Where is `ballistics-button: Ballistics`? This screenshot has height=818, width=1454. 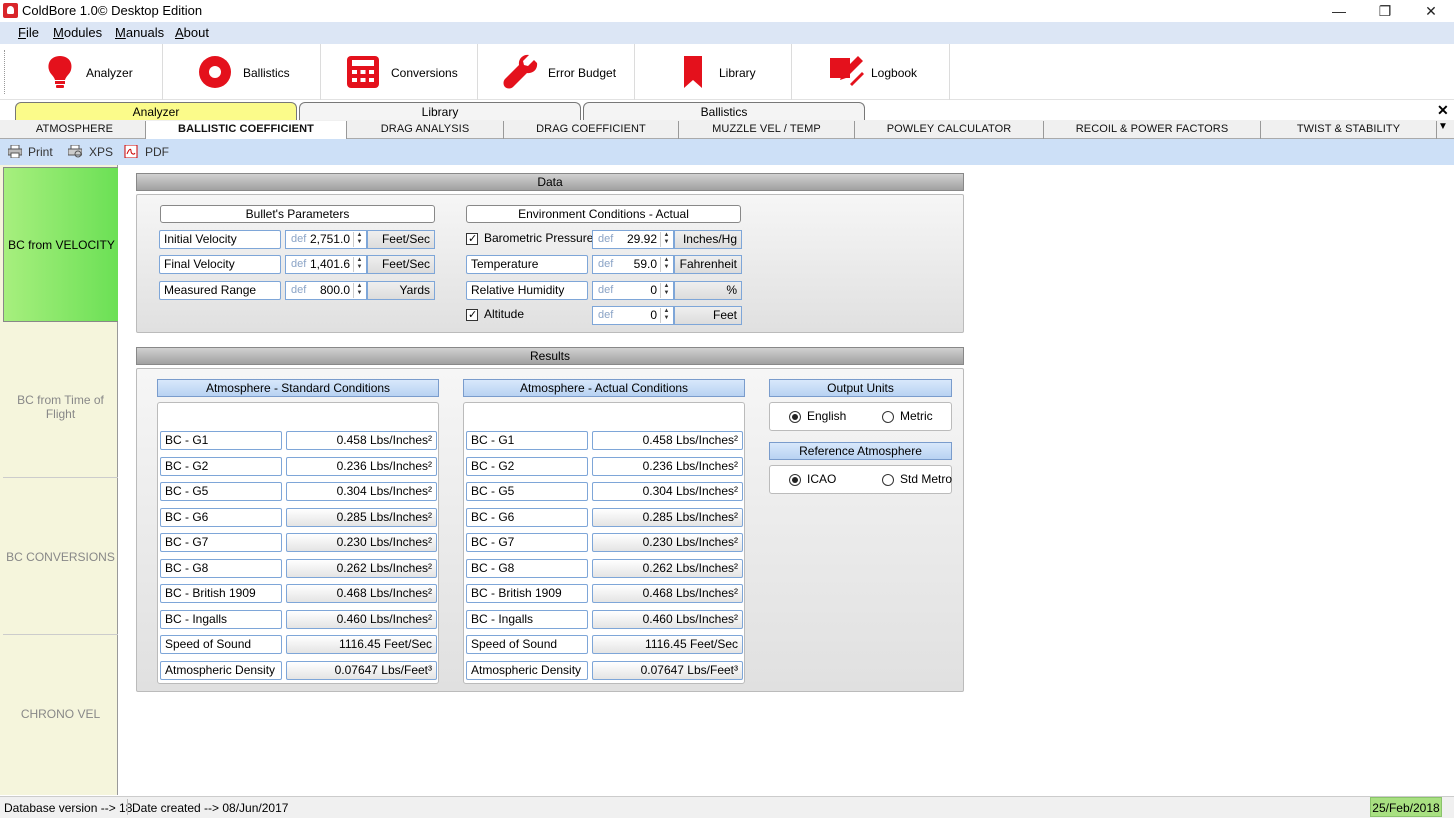 ballistics-button: Ballistics is located at coordinates (242, 72).